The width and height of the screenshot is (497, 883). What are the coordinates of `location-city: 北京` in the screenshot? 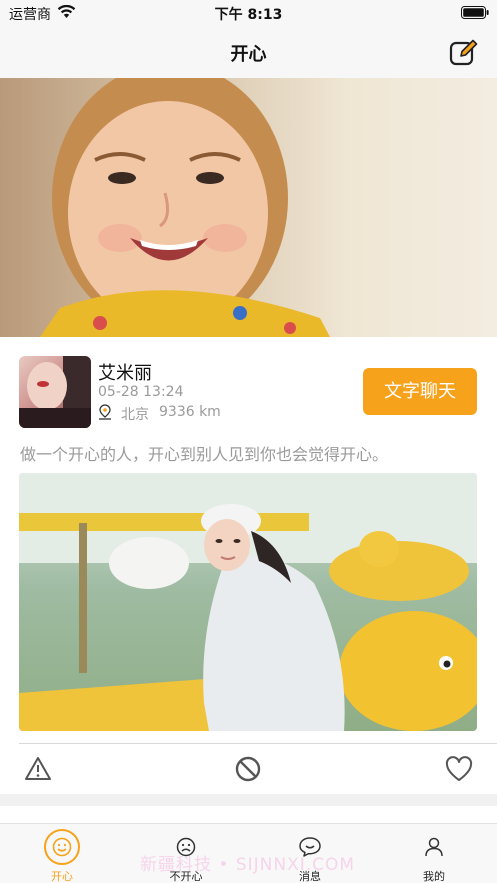 It's located at (135, 415).